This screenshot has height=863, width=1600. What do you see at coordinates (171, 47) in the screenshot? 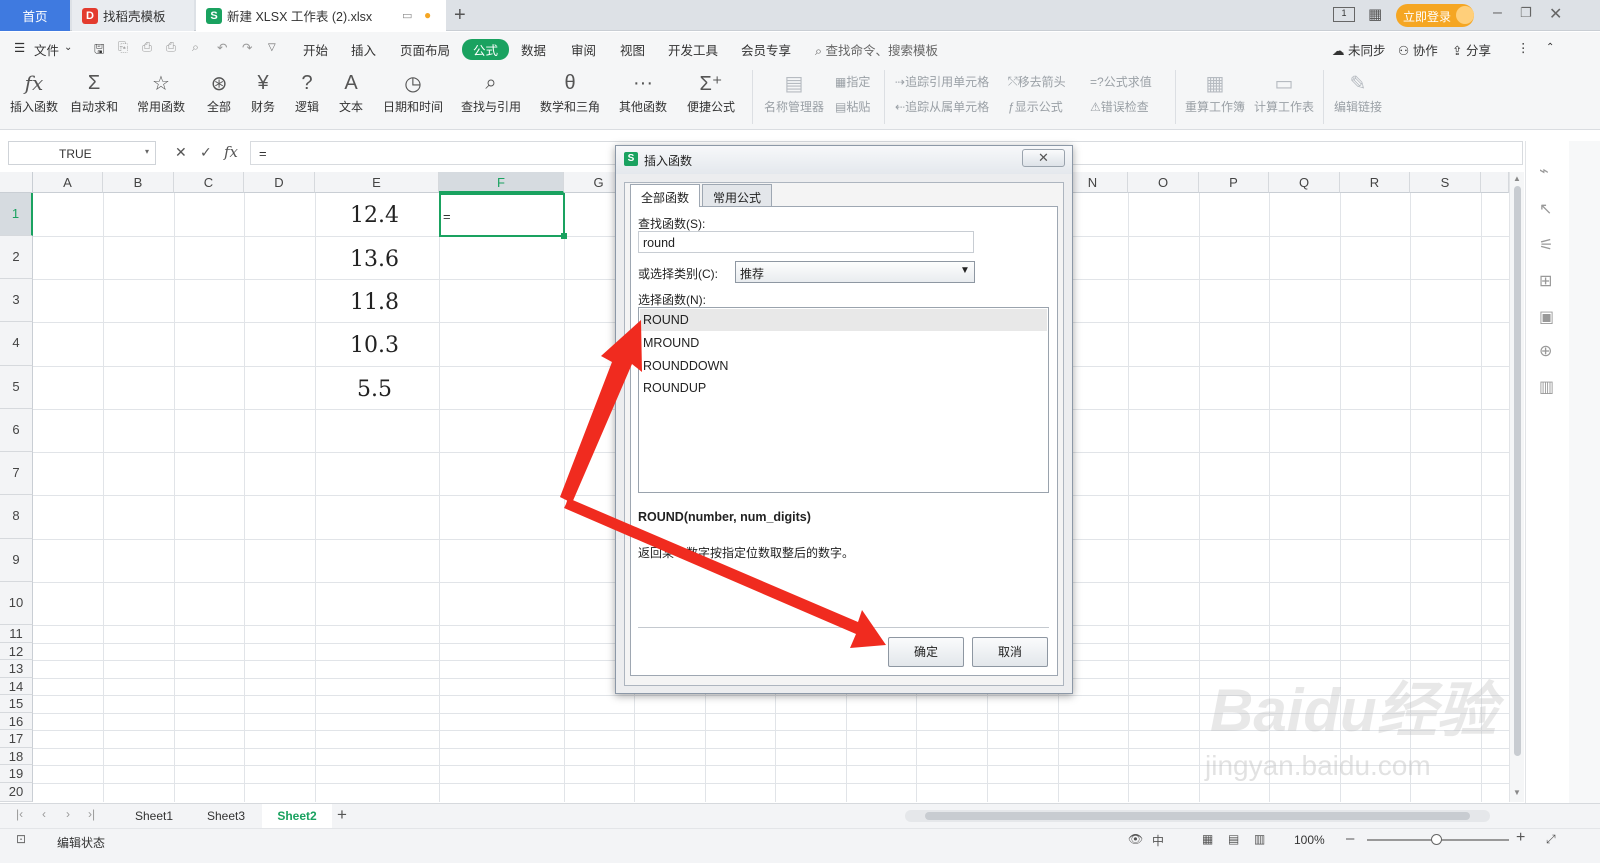
I see `print-preview-icon: ⎙` at bounding box center [171, 47].